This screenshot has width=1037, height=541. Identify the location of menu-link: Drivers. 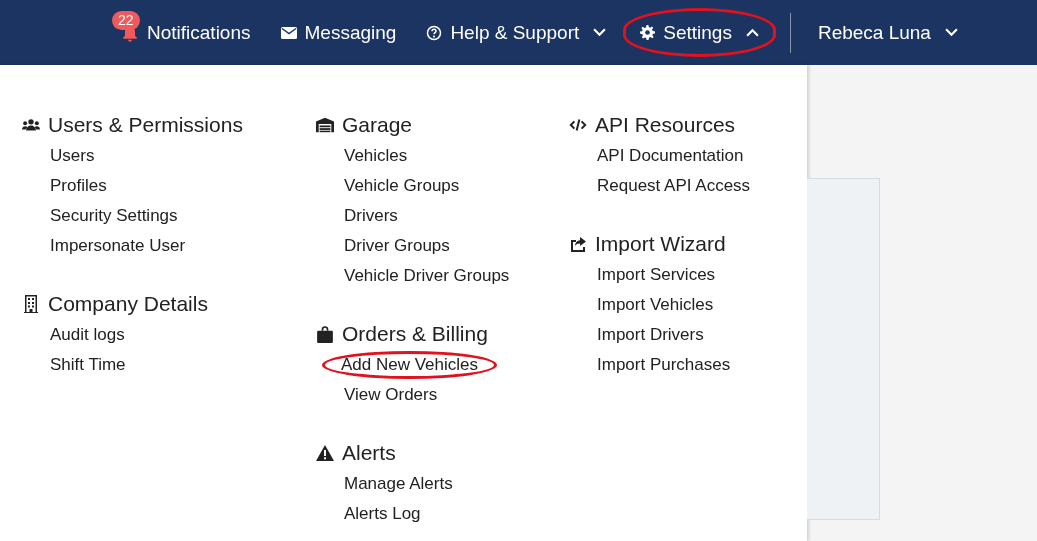
(371, 216).